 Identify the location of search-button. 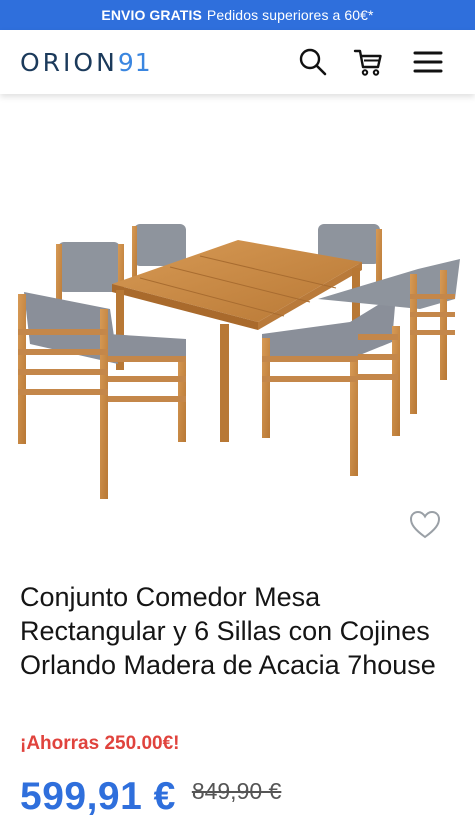
(313, 62).